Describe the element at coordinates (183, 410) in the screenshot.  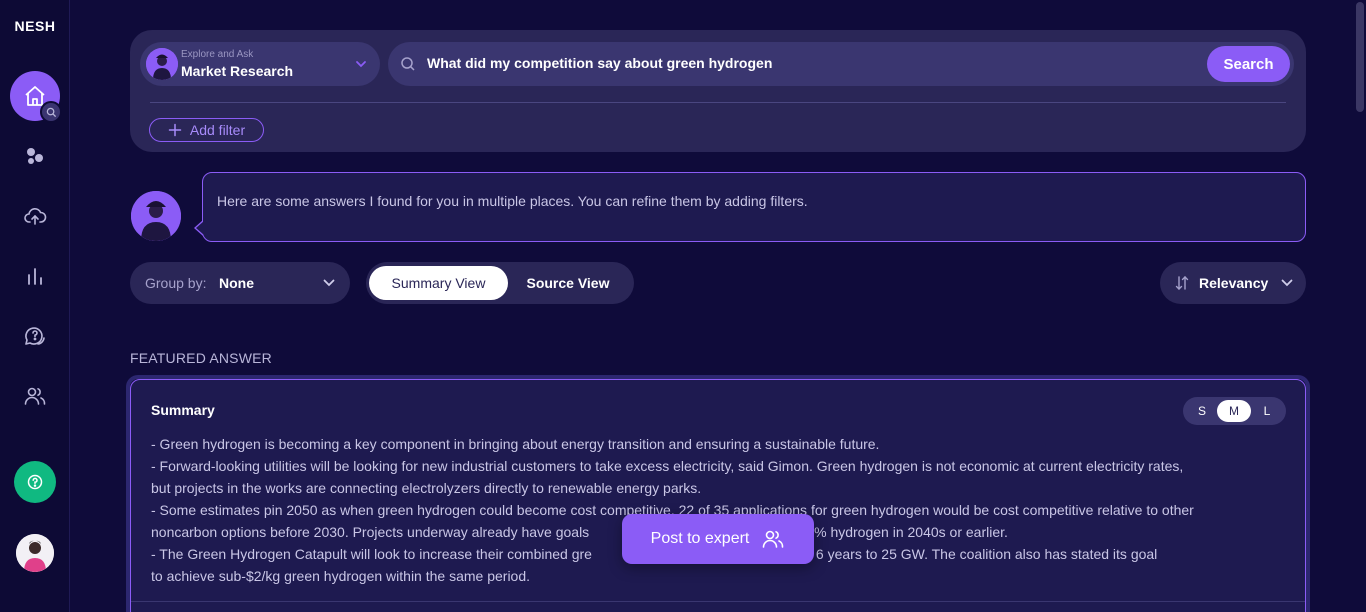
I see `summary-title: Summary` at that location.